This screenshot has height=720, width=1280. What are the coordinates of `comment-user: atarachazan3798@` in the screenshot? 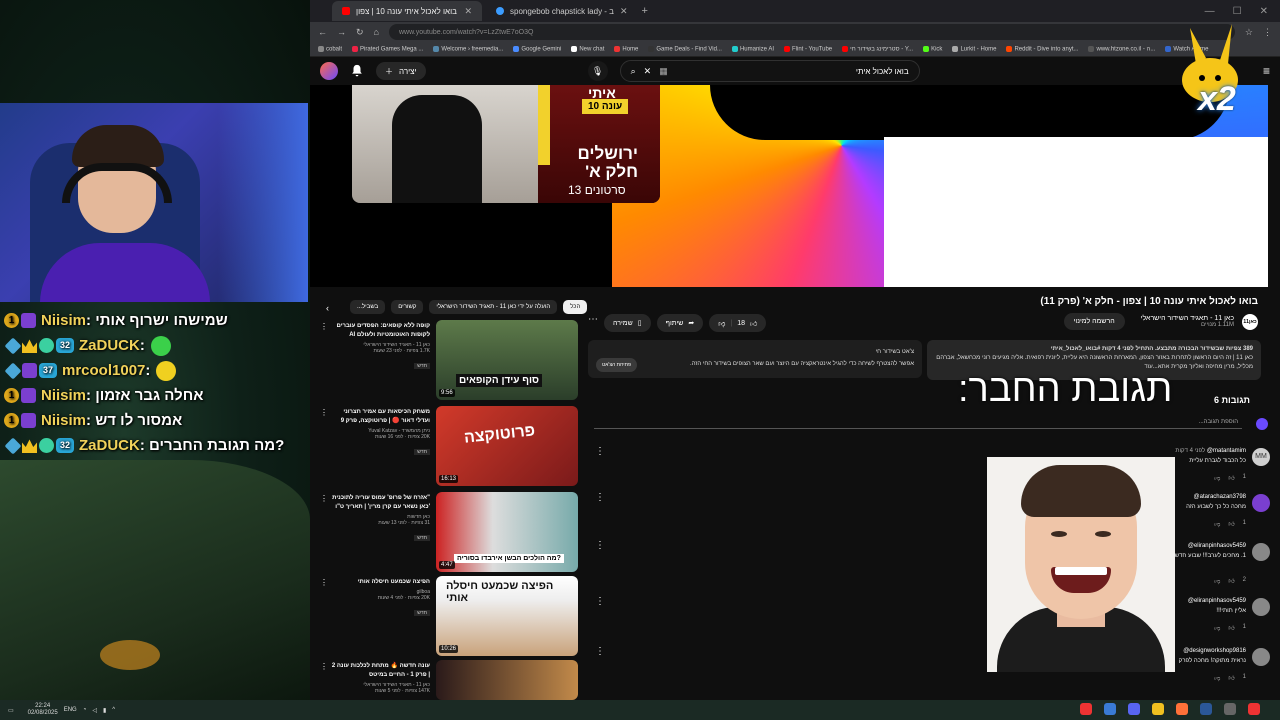 It's located at (1220, 497).